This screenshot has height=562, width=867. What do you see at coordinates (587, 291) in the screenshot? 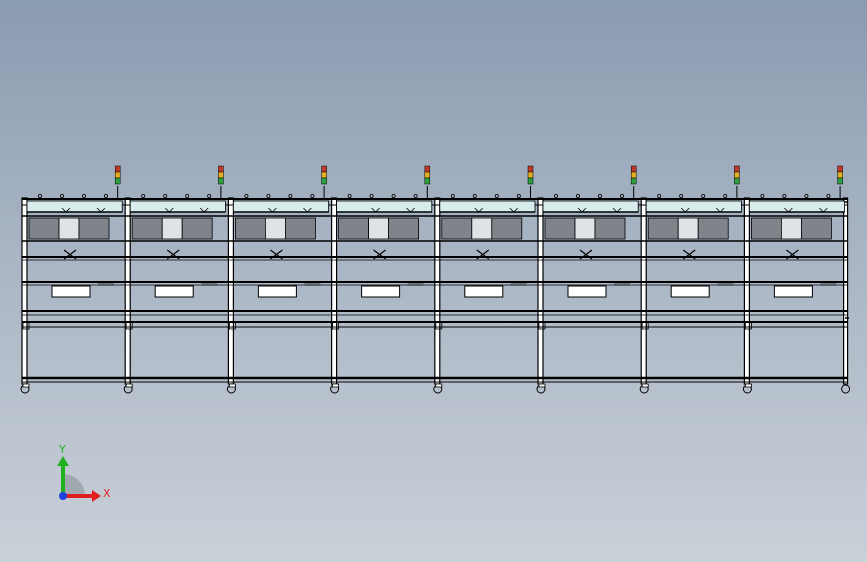
I see `unit-6-drawer` at bounding box center [587, 291].